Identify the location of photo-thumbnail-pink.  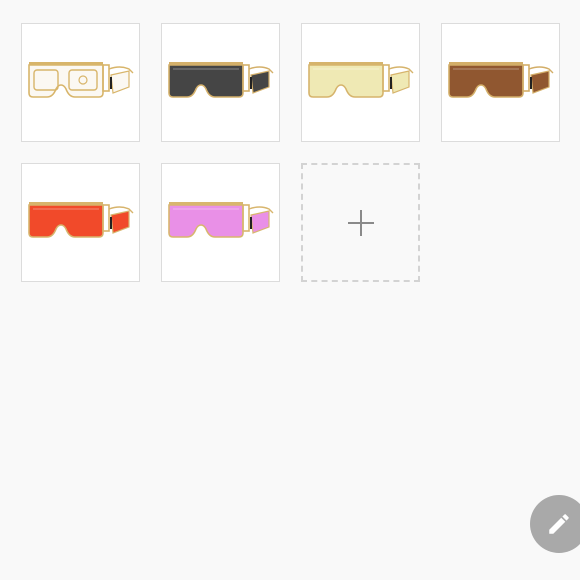
(220, 222).